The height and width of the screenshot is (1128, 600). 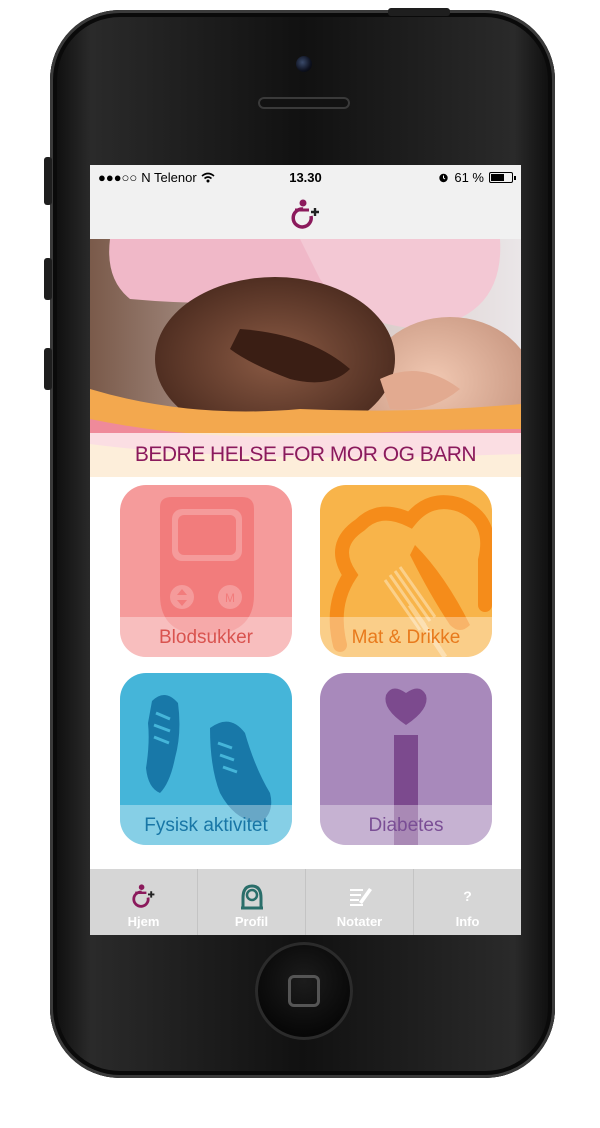 What do you see at coordinates (444, 178) in the screenshot?
I see `alarm-icon` at bounding box center [444, 178].